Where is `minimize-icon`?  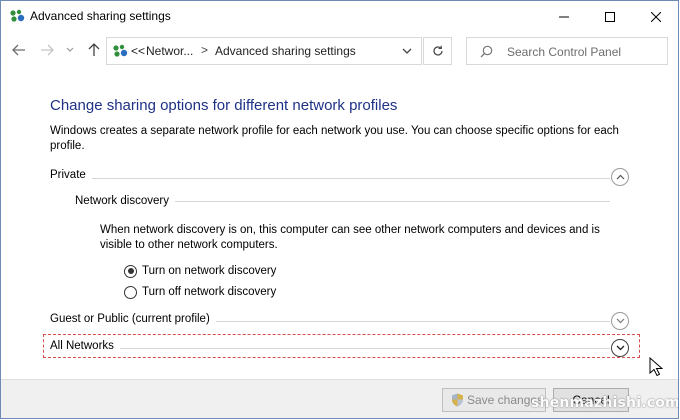 minimize-icon is located at coordinates (564, 16).